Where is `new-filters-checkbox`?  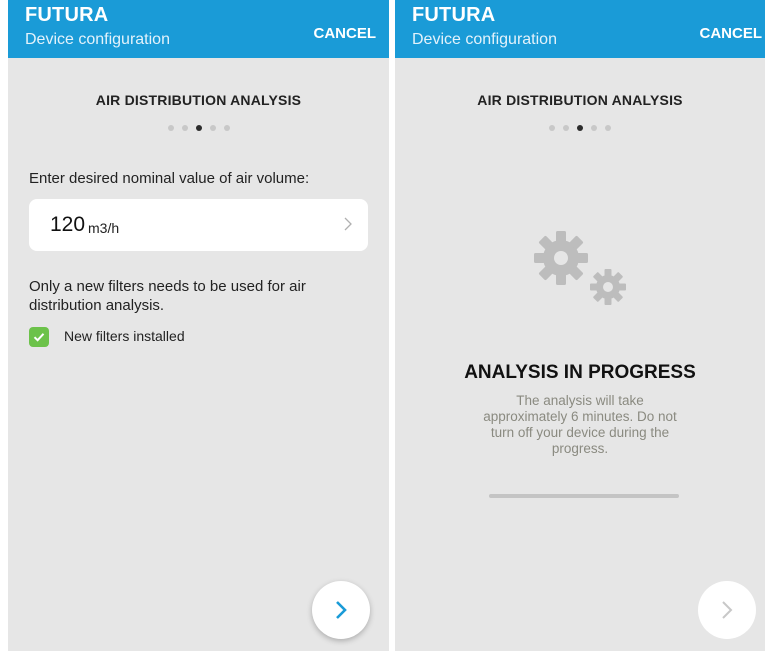 new-filters-checkbox is located at coordinates (39, 337).